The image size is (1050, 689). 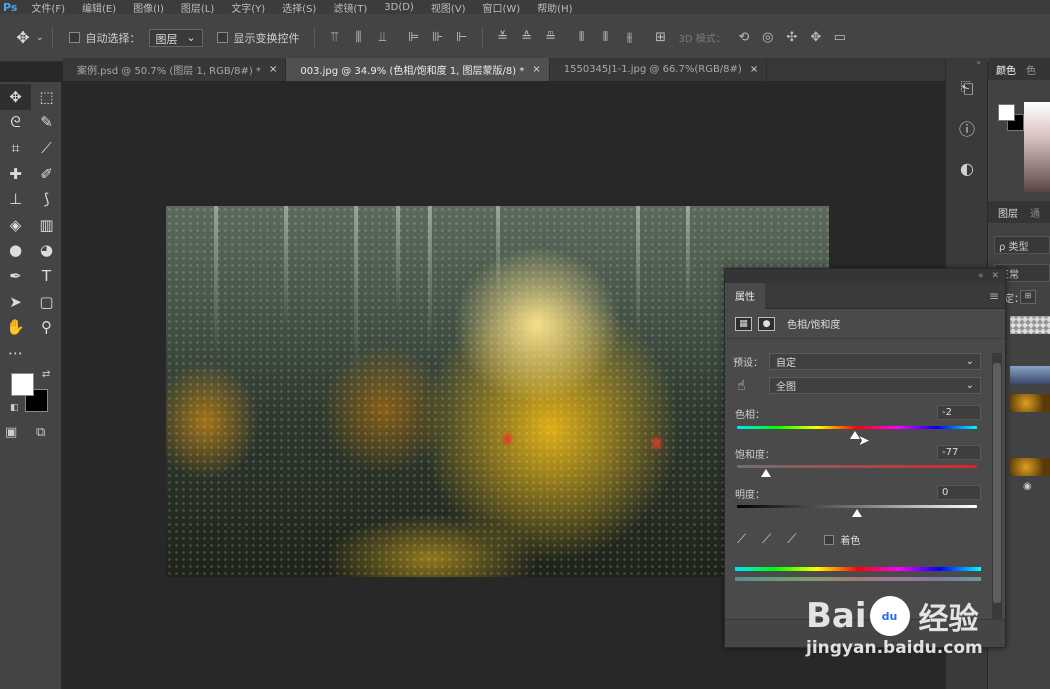 What do you see at coordinates (15, 251) in the screenshot?
I see `blur-tool-icon: ●` at bounding box center [15, 251].